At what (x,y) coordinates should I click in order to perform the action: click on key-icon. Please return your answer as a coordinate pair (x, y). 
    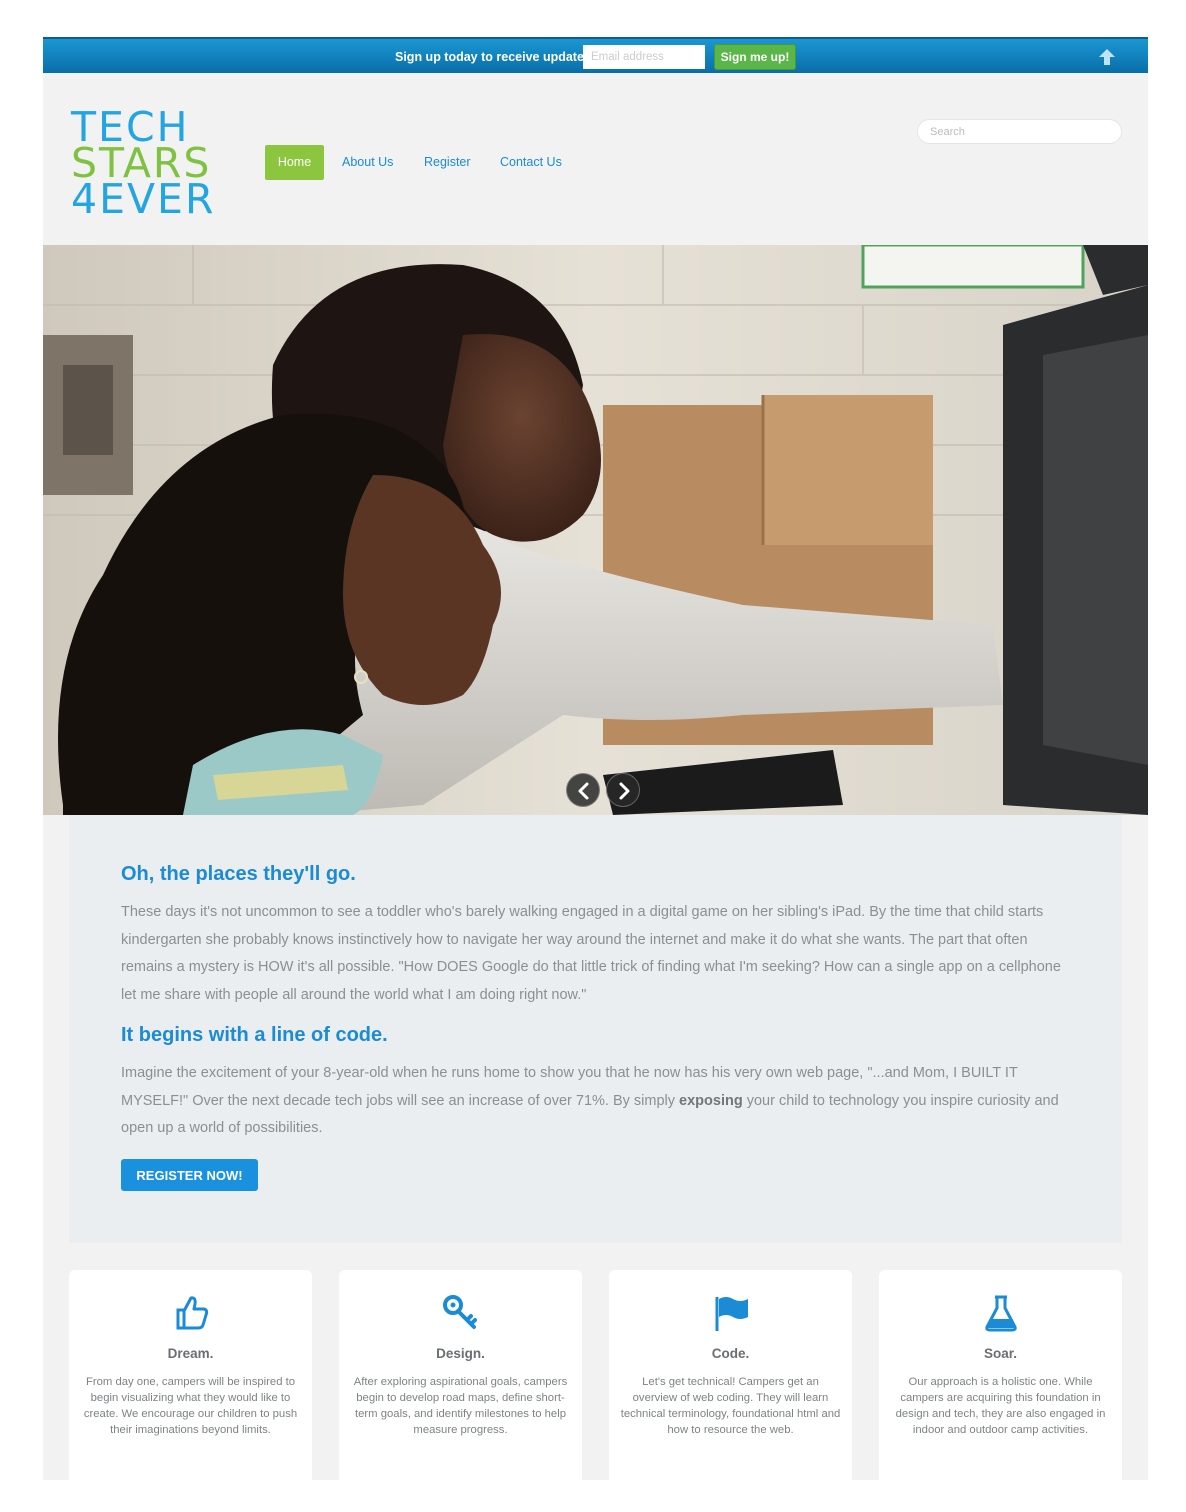
    Looking at the image, I should click on (460, 1312).